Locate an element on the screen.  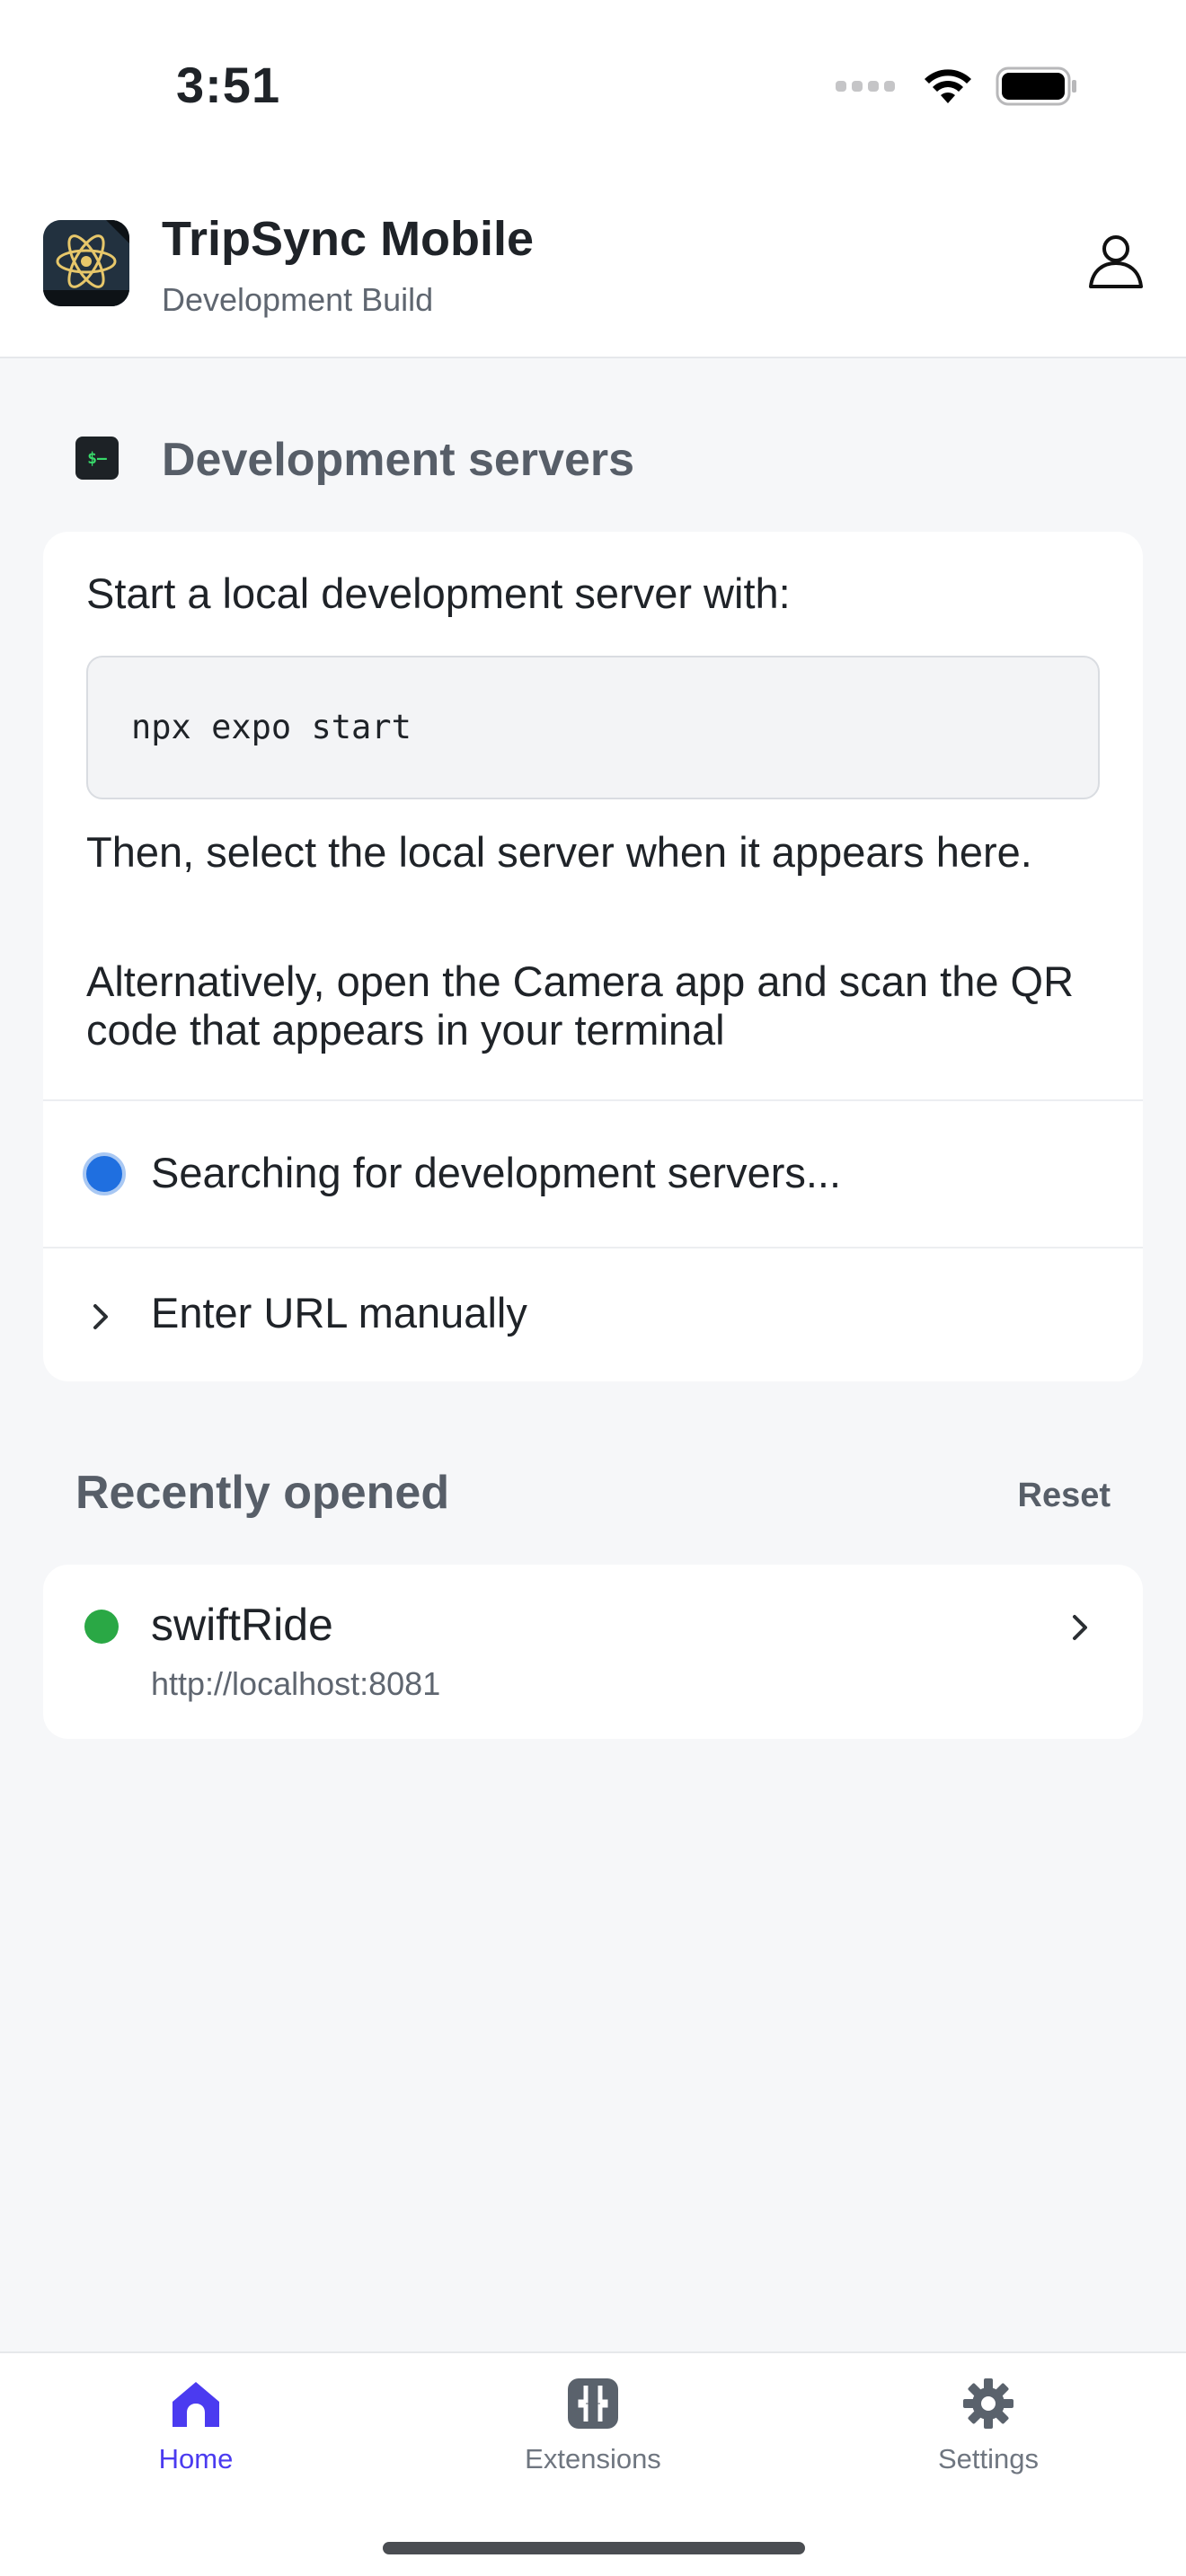
terminal-icon: $– is located at coordinates (97, 458).